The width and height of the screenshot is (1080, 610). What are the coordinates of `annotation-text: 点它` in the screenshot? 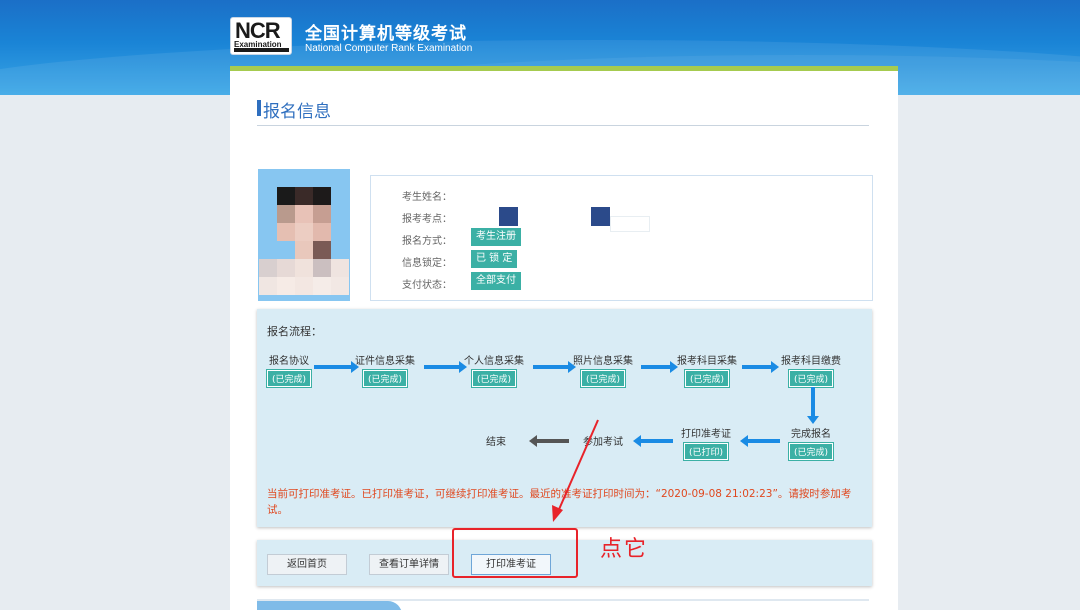 It's located at (624, 549).